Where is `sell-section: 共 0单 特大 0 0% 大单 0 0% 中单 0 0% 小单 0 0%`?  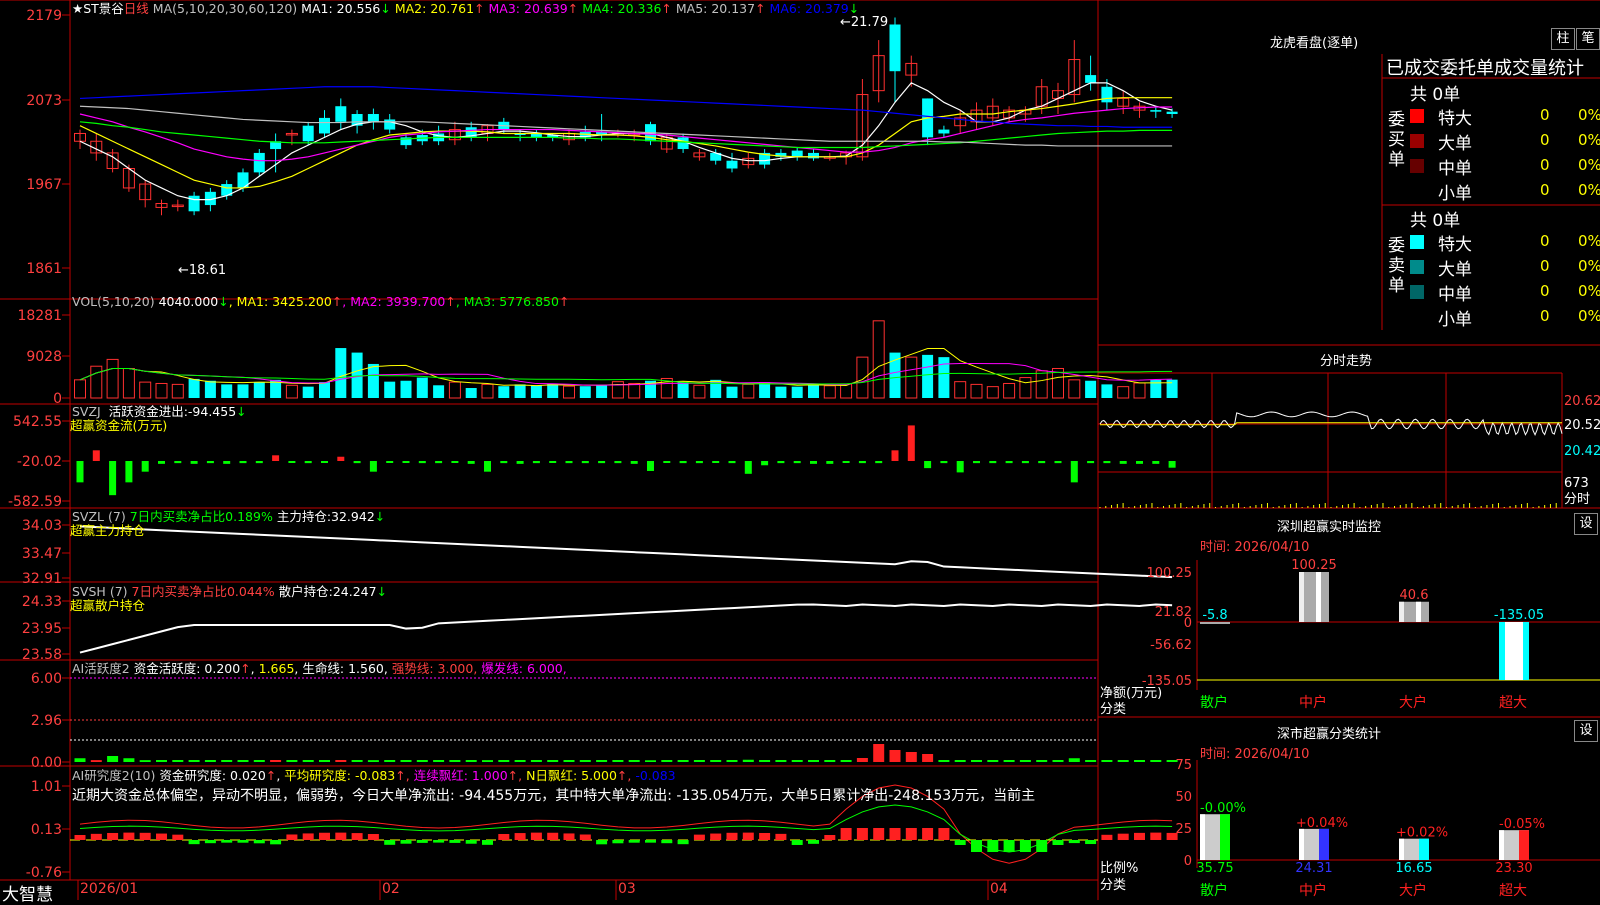 sell-section: 共 0单 特大 0 0% 大单 0 0% 中单 0 0% 小单 0 0% is located at coordinates (1493, 268).